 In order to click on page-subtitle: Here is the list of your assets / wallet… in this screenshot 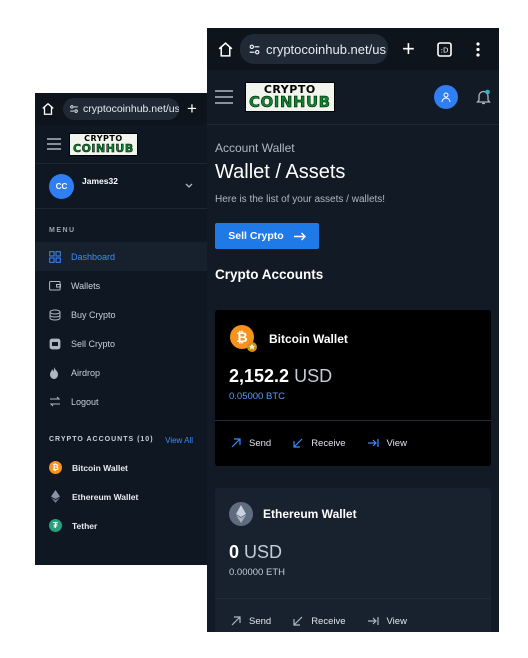, I will do `click(300, 199)`.